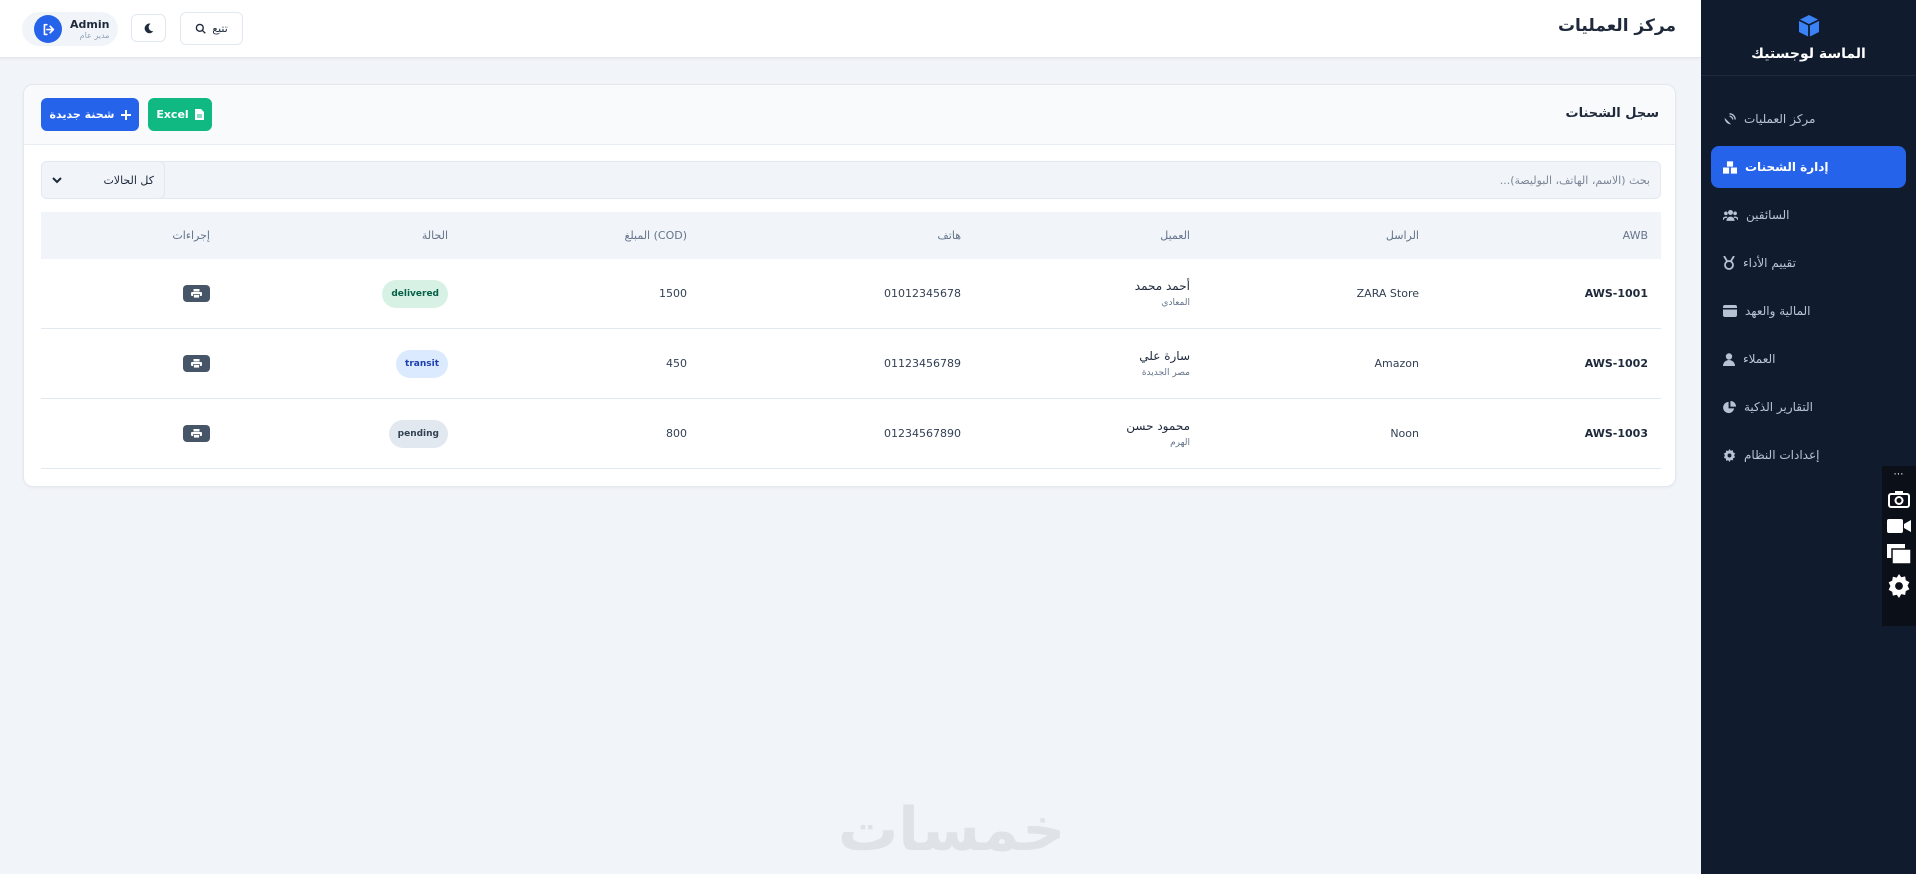  What do you see at coordinates (1730, 118) in the screenshot?
I see `satellite-dish-icon` at bounding box center [1730, 118].